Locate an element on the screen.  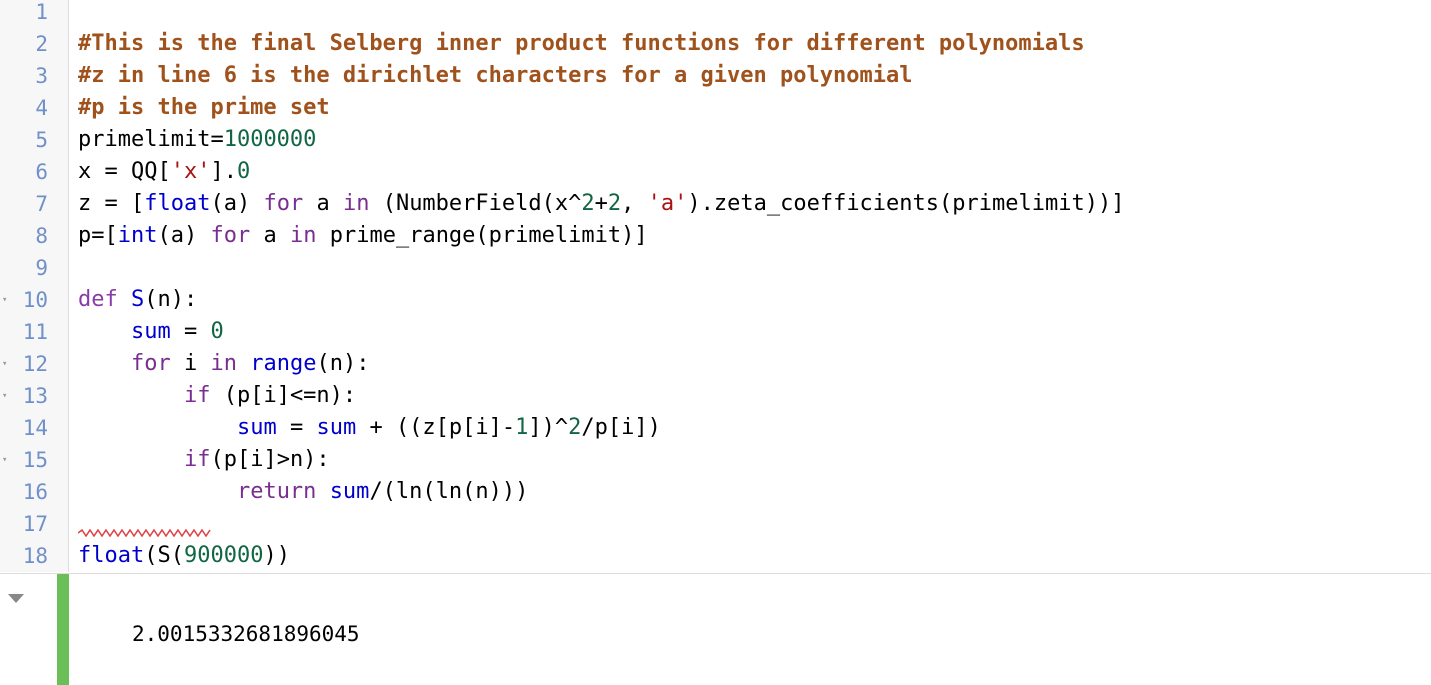
code-token: )) is located at coordinates (276, 555).